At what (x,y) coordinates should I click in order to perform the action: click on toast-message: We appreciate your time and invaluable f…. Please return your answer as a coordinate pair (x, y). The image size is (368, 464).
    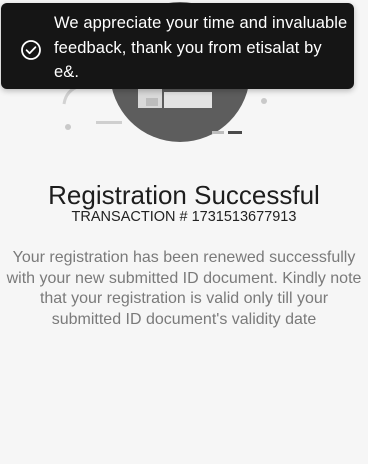
    Looking at the image, I should click on (201, 47).